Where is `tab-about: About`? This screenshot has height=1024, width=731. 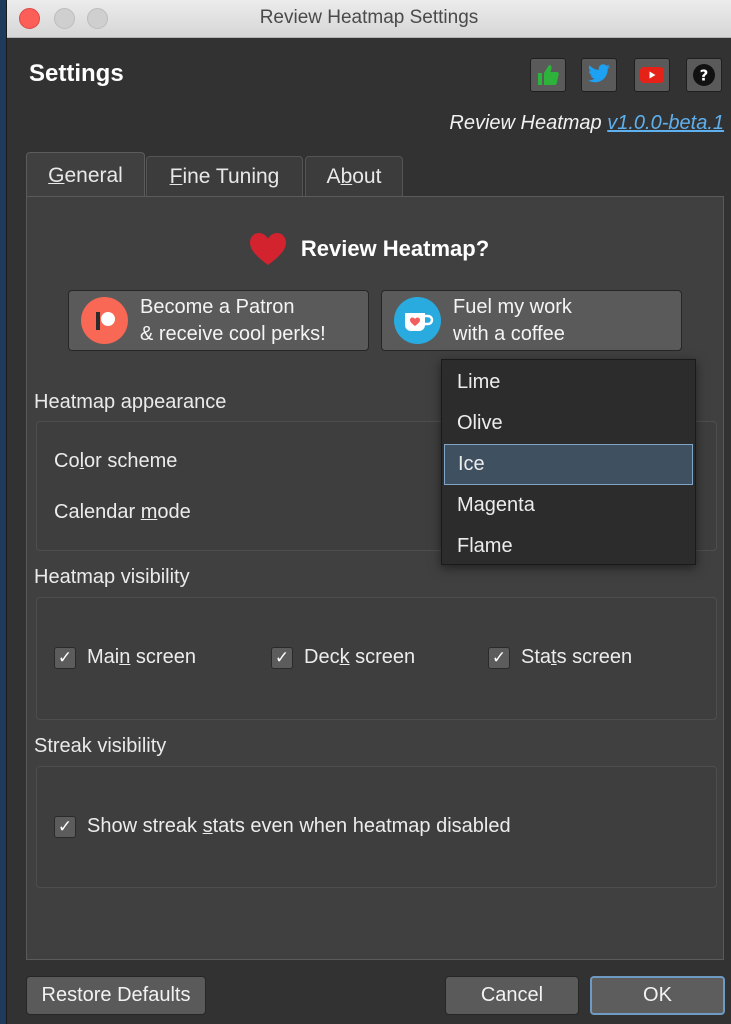
tab-about: About is located at coordinates (354, 176).